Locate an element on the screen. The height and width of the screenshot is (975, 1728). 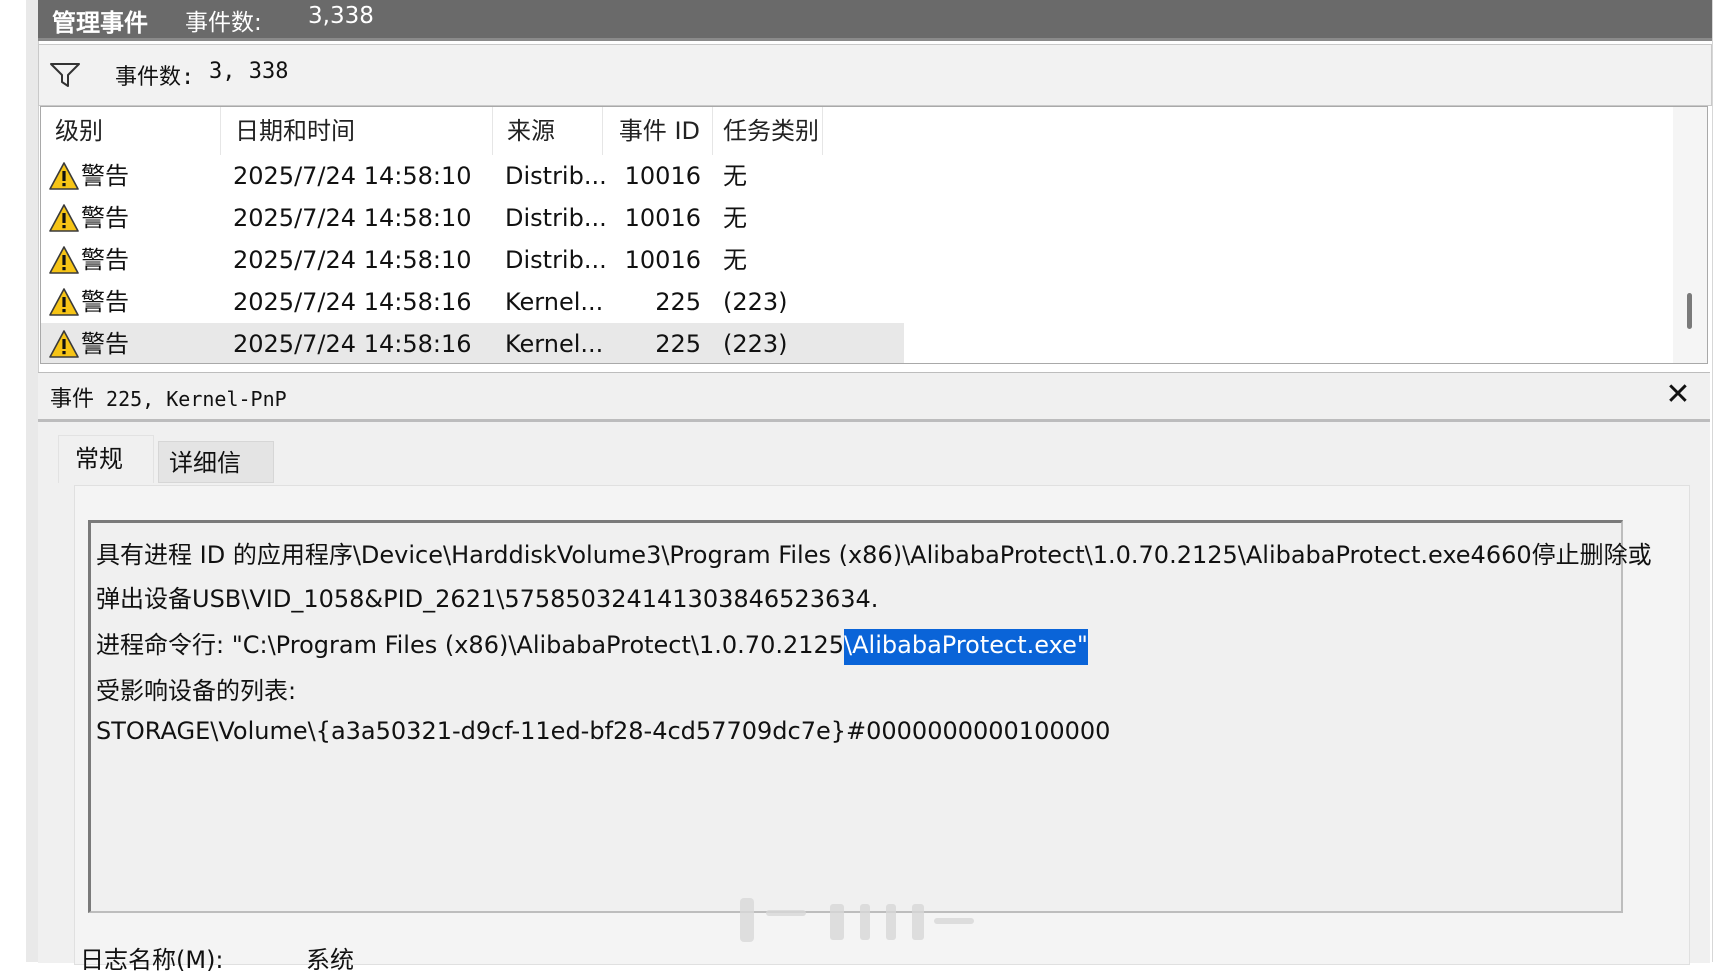
filter-count-label: 事件数: is located at coordinates (155, 77).